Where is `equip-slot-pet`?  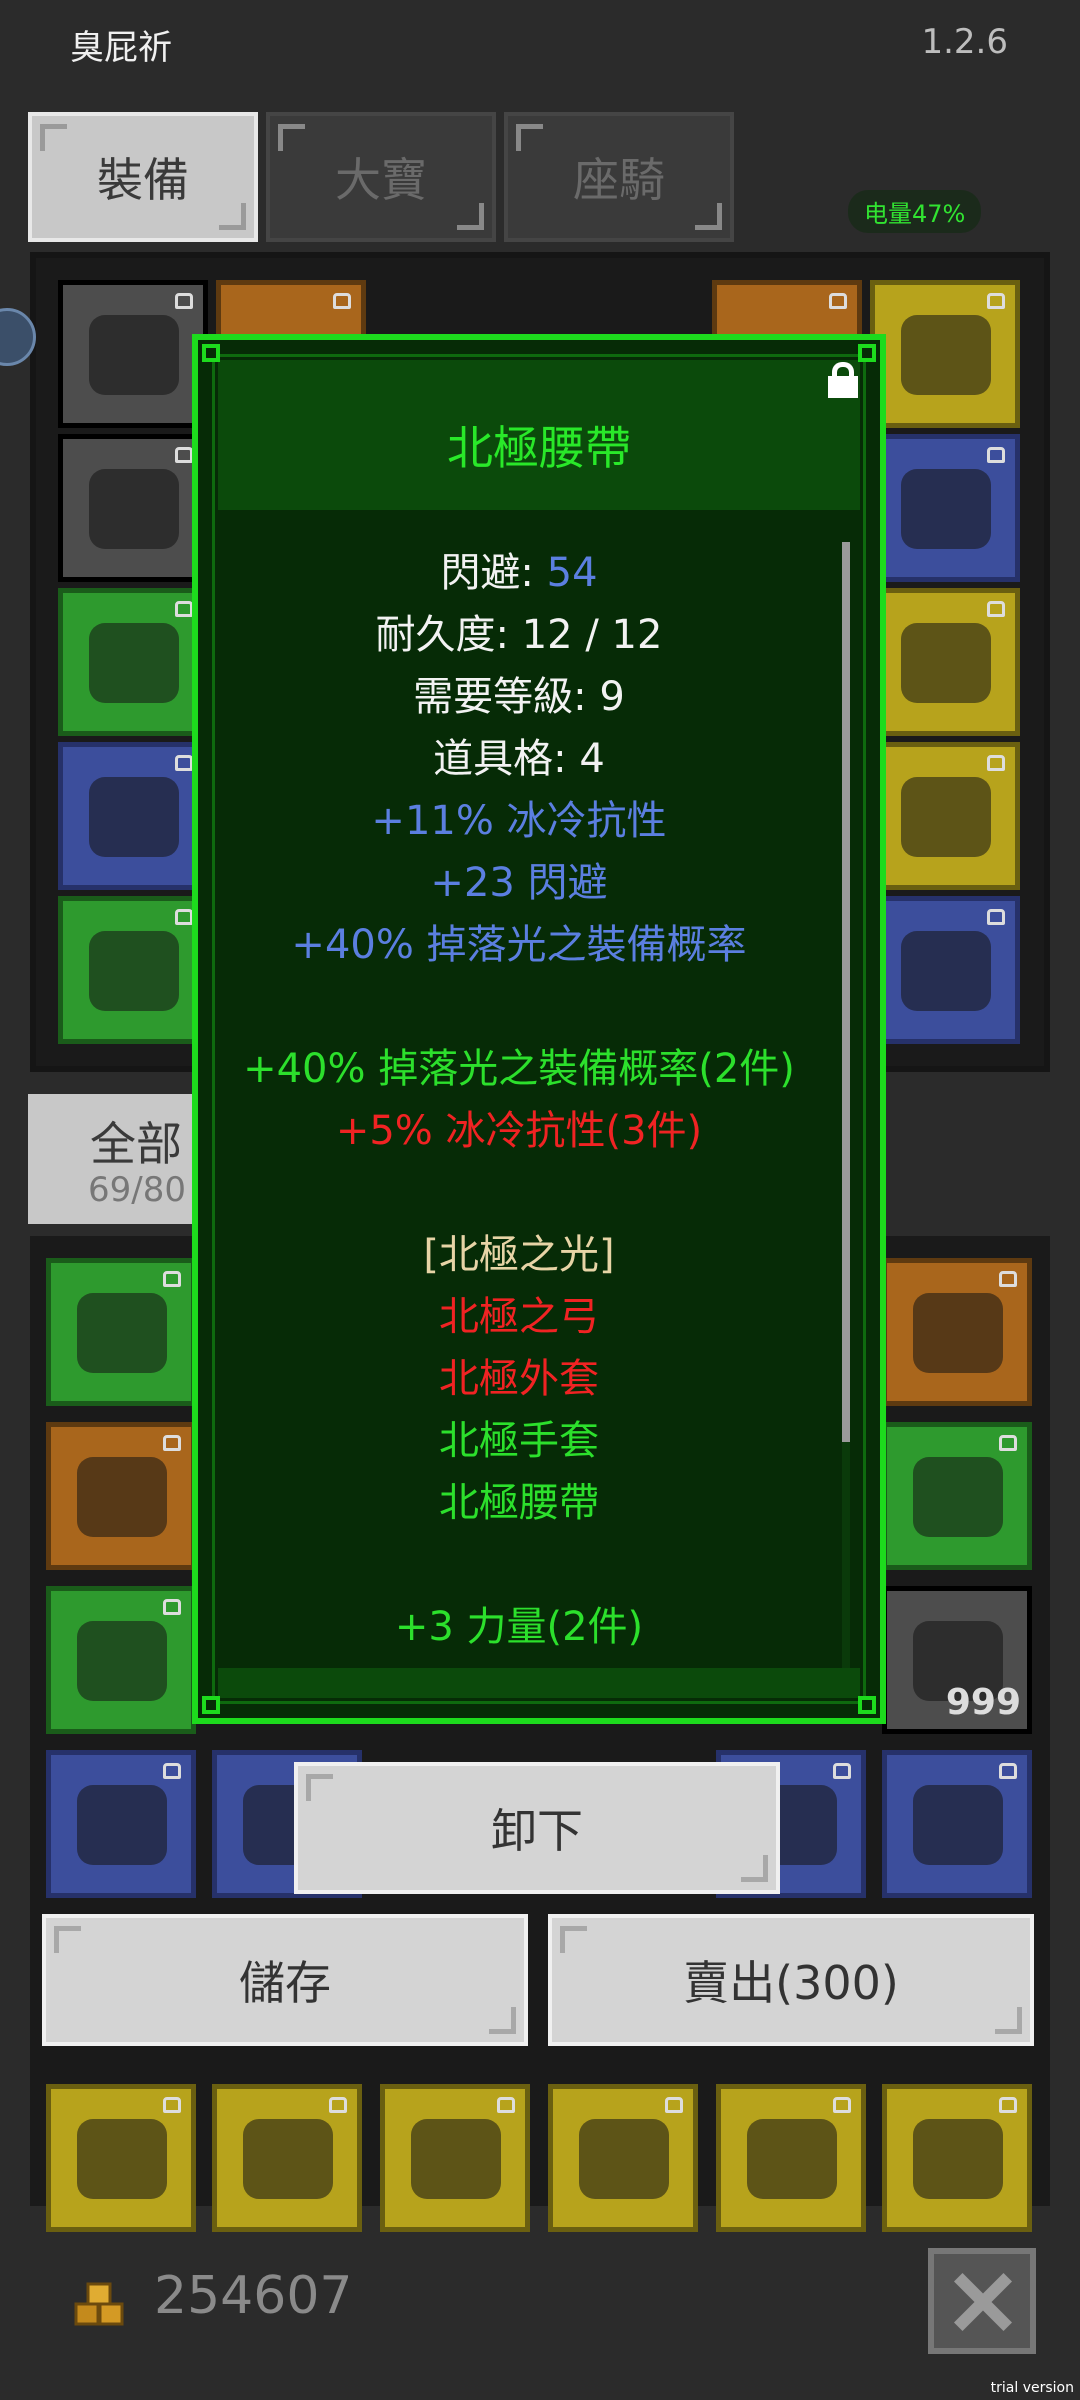
equip-slot-pet is located at coordinates (945, 970).